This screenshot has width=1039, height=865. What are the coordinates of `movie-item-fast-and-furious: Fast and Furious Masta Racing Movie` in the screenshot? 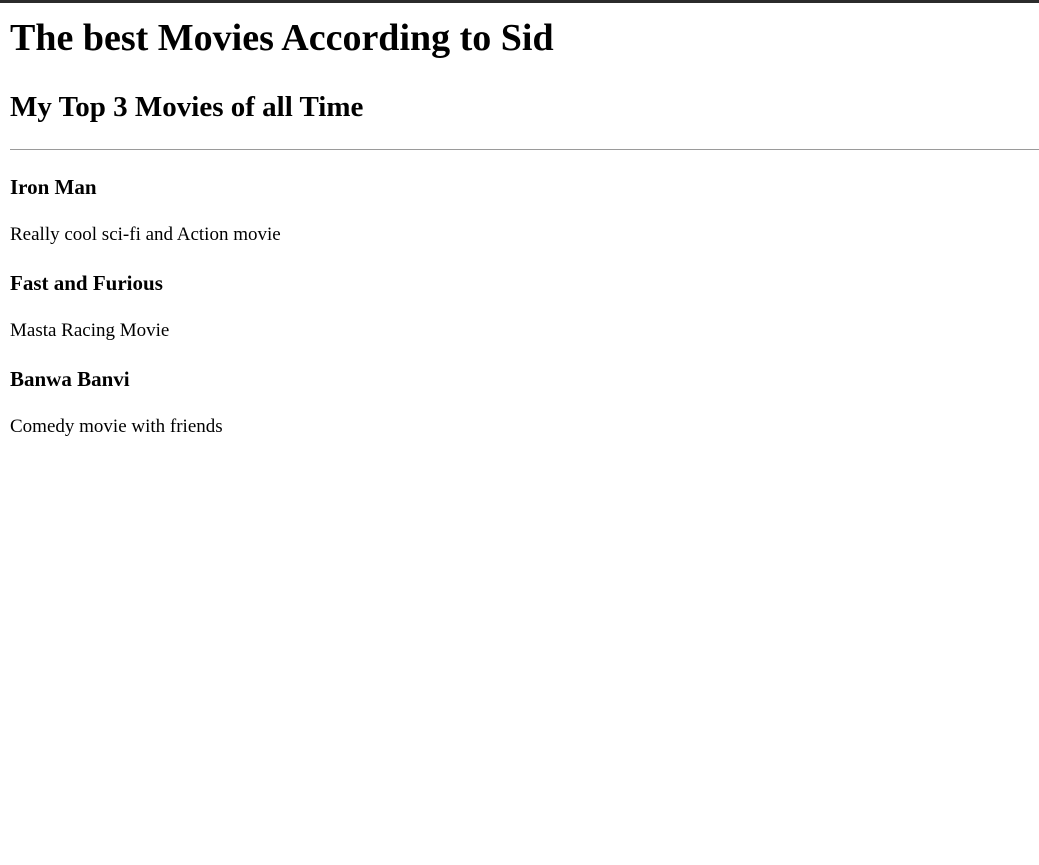 It's located at (524, 306).